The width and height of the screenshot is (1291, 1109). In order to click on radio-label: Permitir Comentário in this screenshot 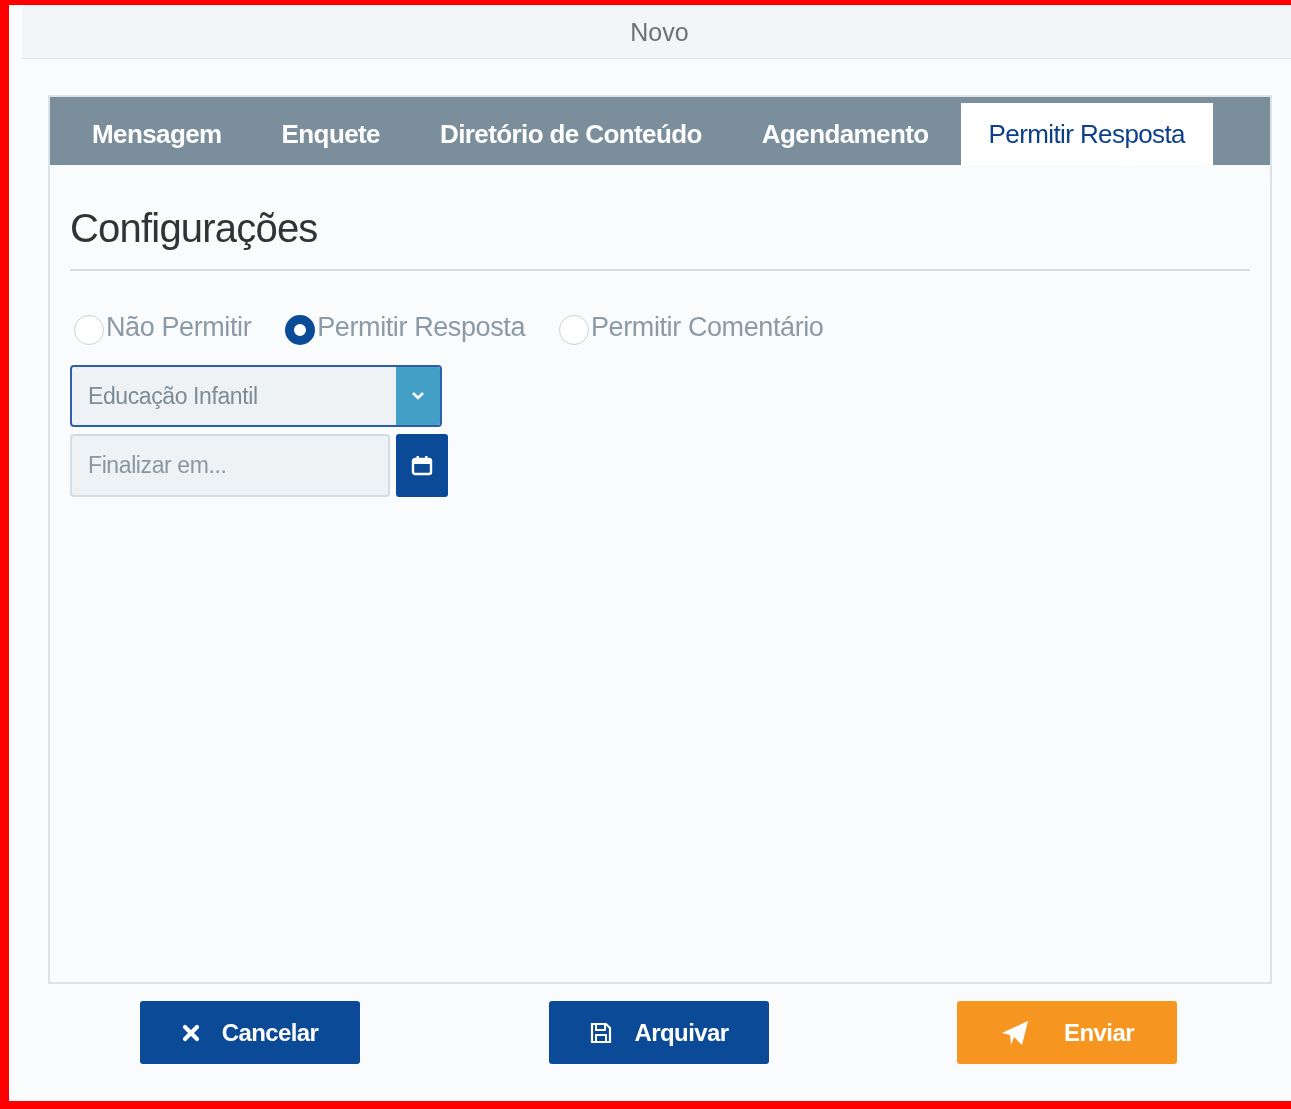, I will do `click(707, 327)`.